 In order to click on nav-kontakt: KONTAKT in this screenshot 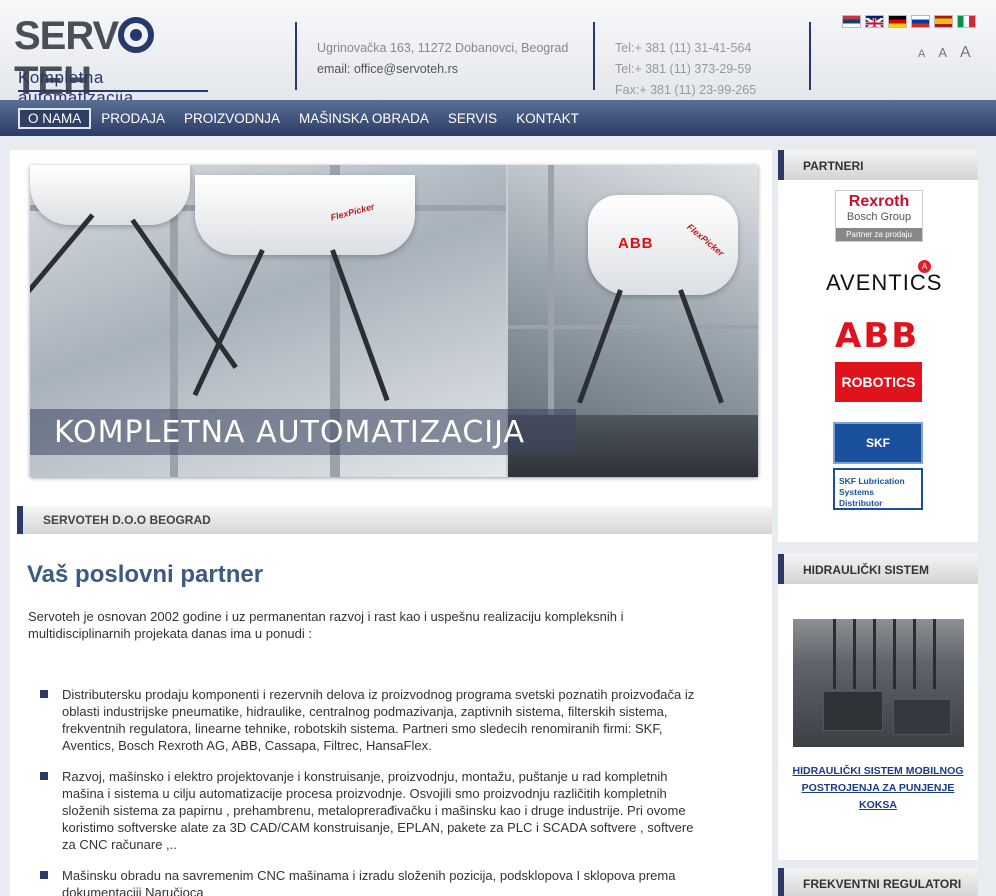, I will do `click(547, 118)`.